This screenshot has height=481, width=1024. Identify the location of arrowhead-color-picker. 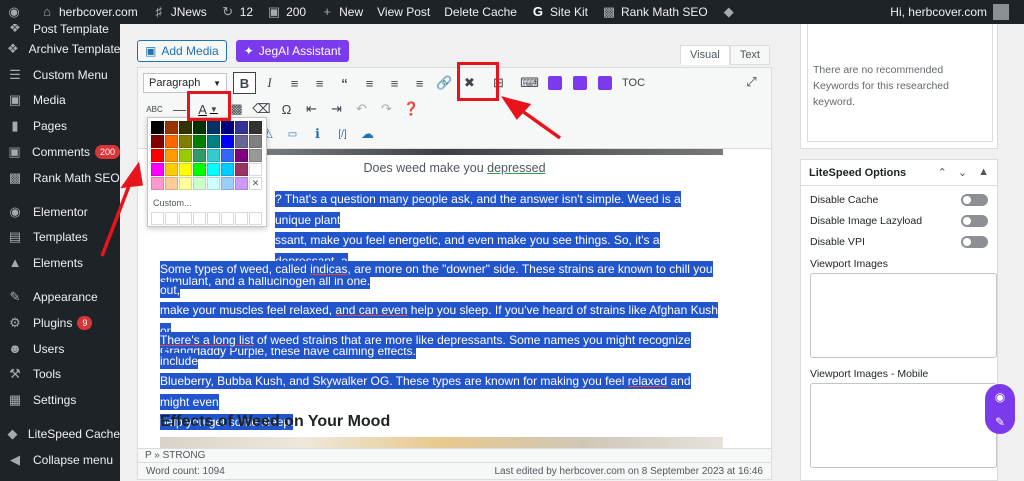
(132, 175).